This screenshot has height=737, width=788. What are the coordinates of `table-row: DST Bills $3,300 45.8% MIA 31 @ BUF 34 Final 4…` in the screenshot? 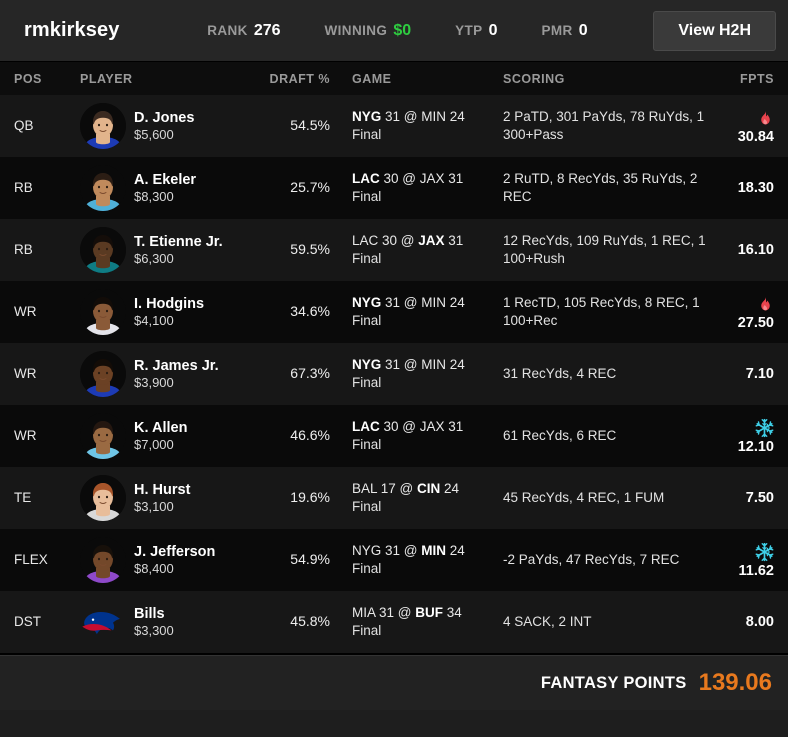 It's located at (394, 622).